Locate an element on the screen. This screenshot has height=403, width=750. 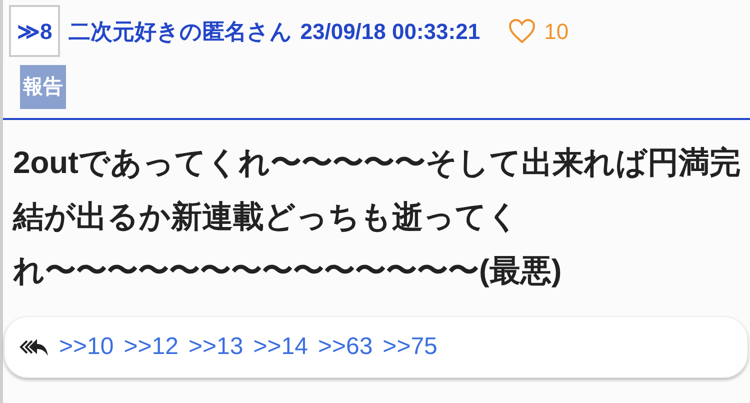
reply-link: >>14 is located at coordinates (280, 347).